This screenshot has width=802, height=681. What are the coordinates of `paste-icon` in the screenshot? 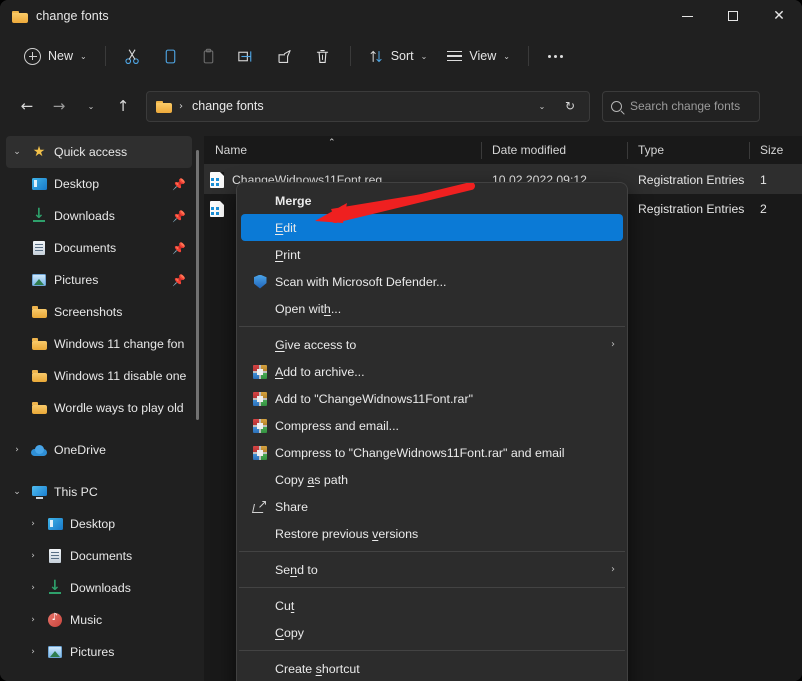 It's located at (208, 55).